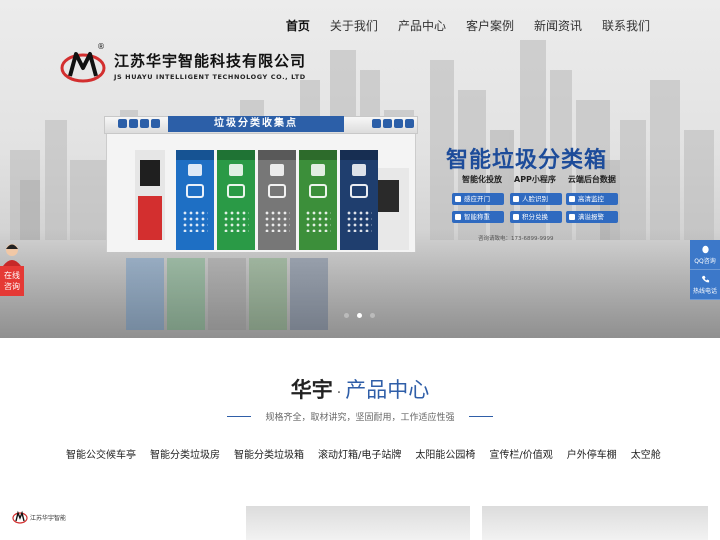  What do you see at coordinates (101, 453) in the screenshot?
I see `category-bus-shelter: 智能公交候车亭` at bounding box center [101, 453].